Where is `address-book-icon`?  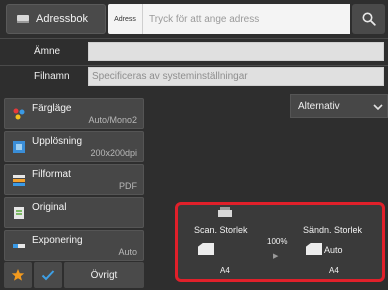 address-book-icon is located at coordinates (23, 19).